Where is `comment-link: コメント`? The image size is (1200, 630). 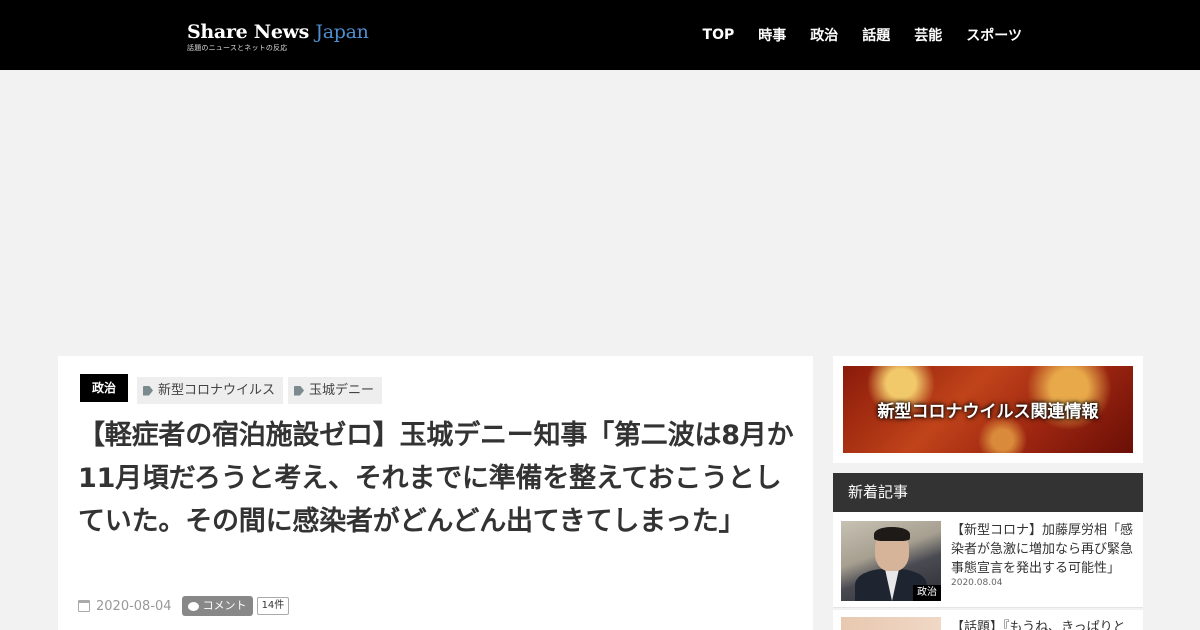
comment-link: コメント is located at coordinates (217, 606).